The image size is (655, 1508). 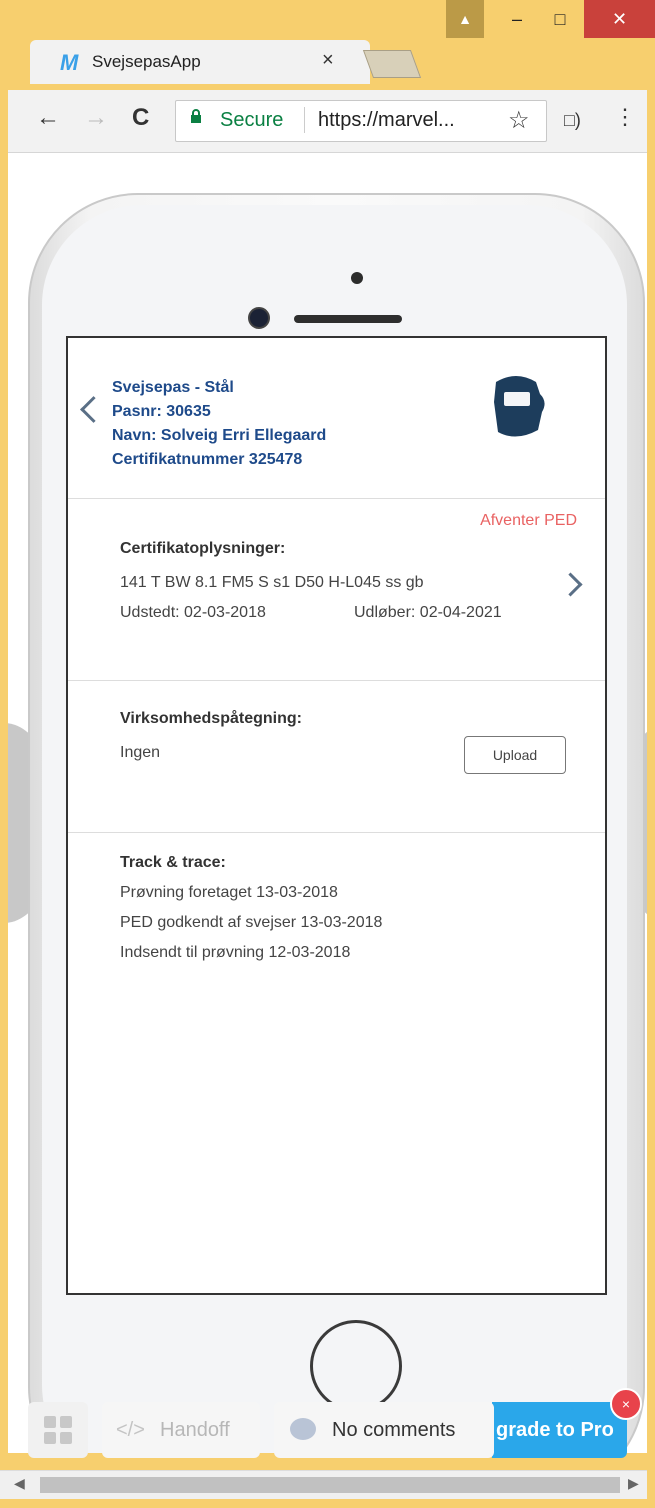 I want to click on marvel-logo-icon: M, so click(x=69, y=62).